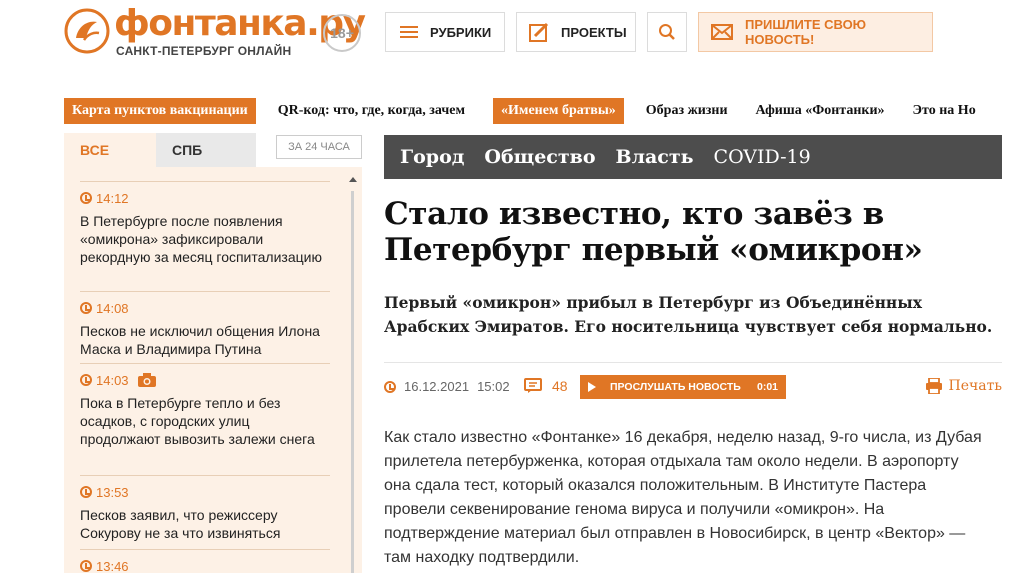 The image size is (1011, 573). I want to click on news-time-value: 13:46, so click(112, 565).